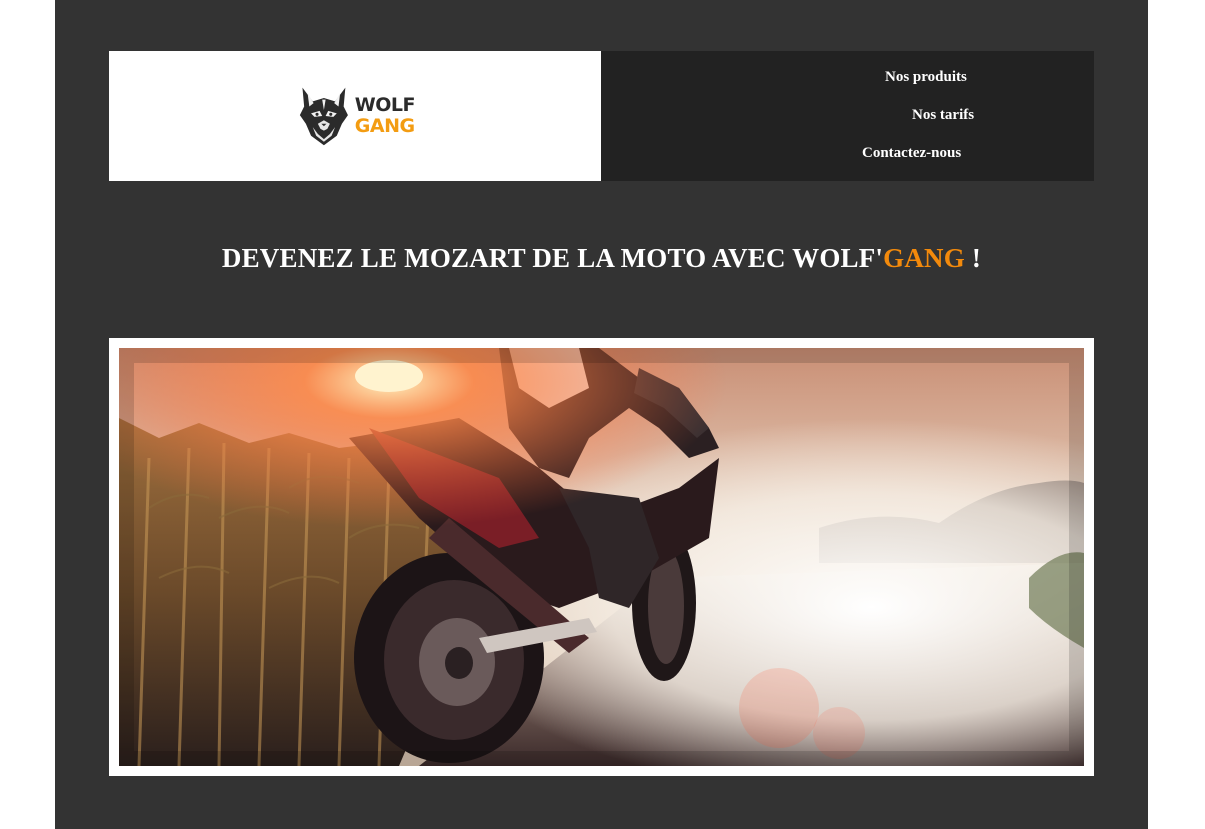 This screenshot has width=1205, height=829. I want to click on logo-line1: WOLF, so click(385, 105).